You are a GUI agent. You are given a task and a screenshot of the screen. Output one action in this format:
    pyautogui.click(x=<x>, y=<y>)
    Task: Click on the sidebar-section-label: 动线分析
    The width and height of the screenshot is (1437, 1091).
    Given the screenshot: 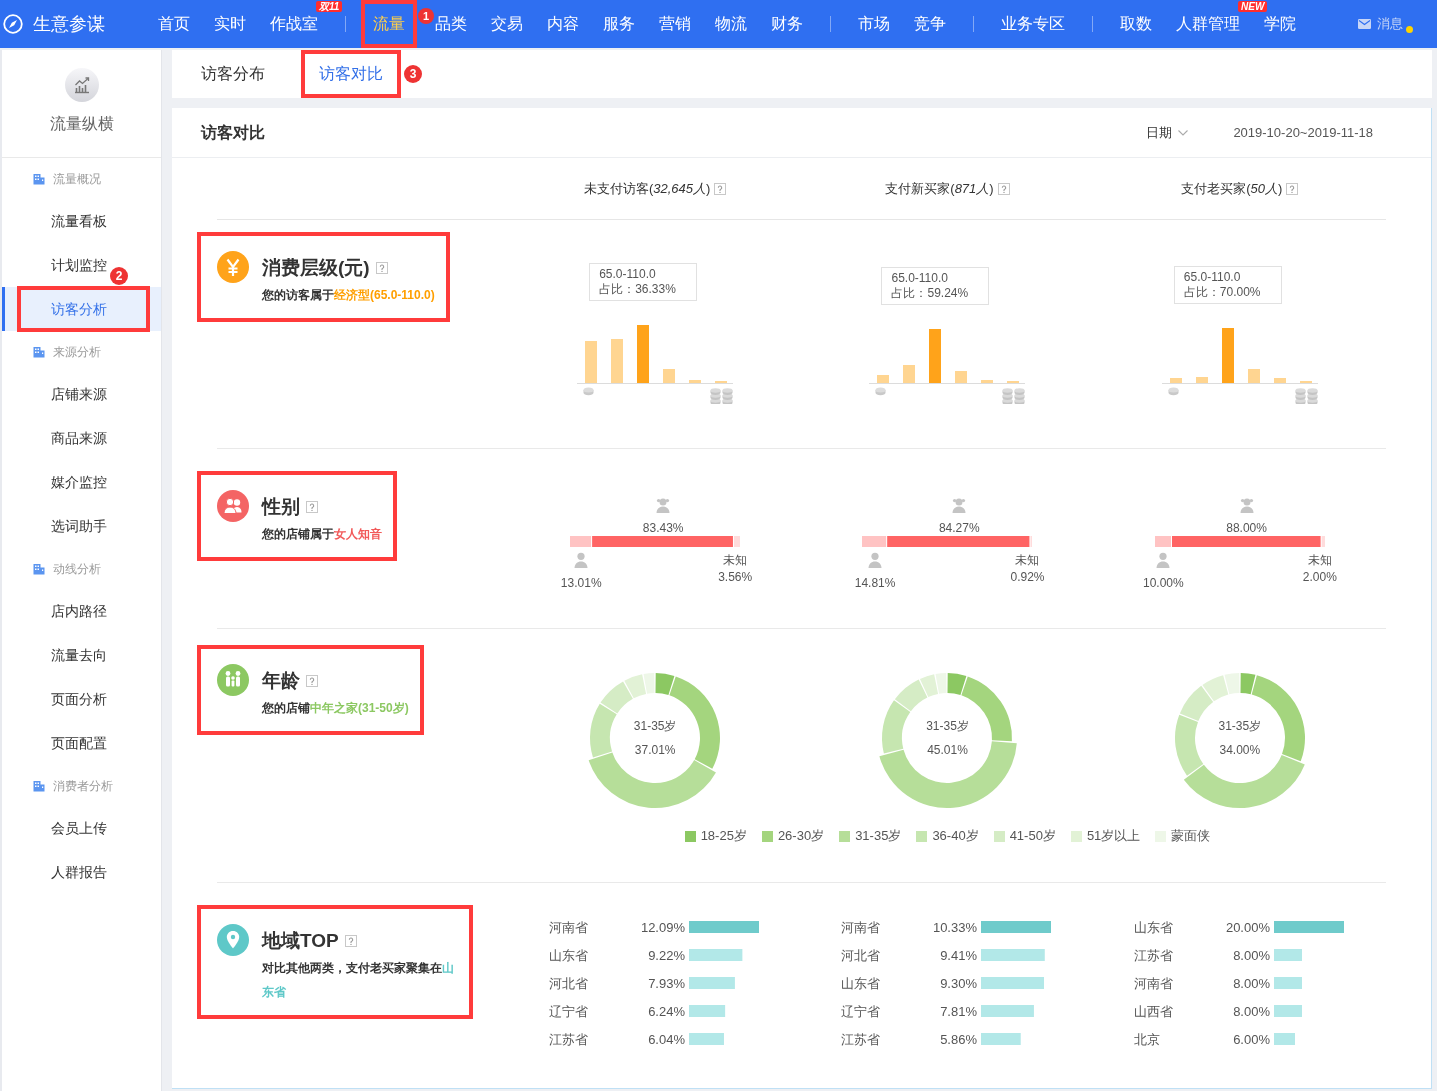 What is the action you would take?
    pyautogui.click(x=77, y=569)
    